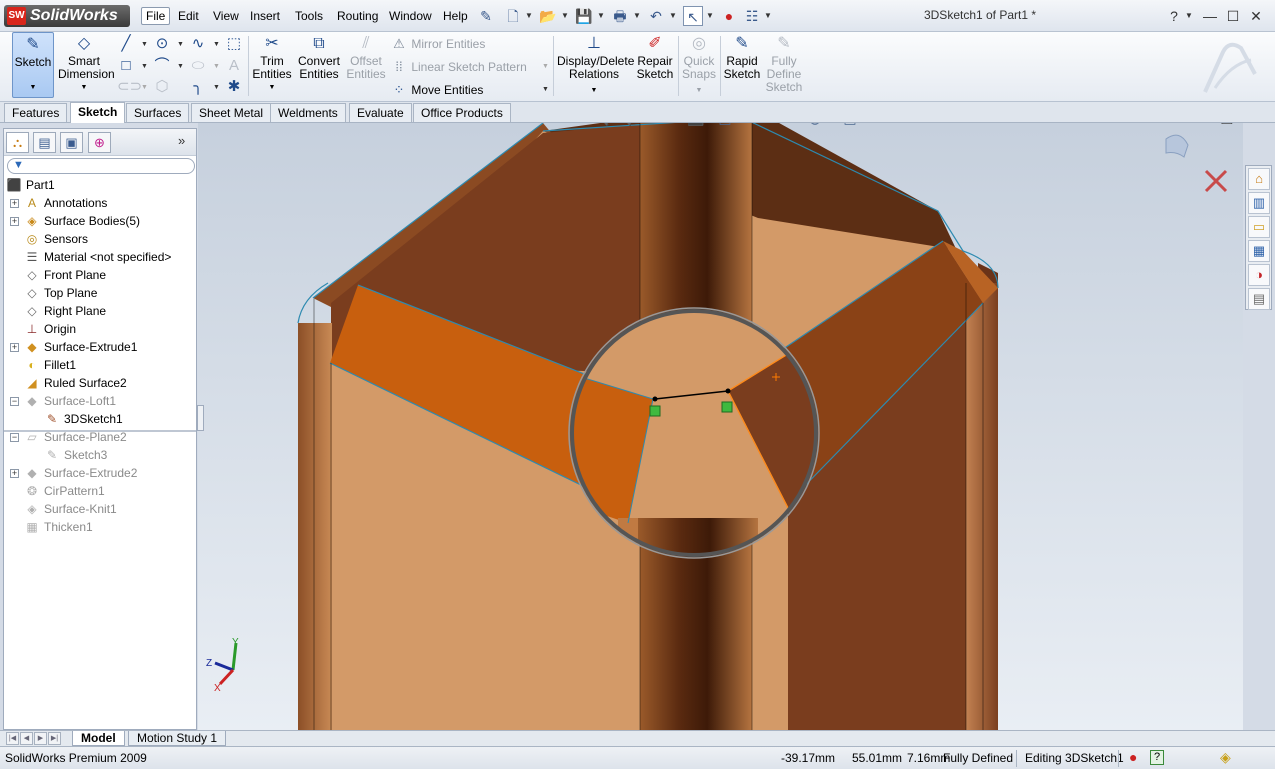 The width and height of the screenshot is (1275, 769). What do you see at coordinates (699, 66) in the screenshot?
I see `quick-snaps-button: ◎ Quick Snaps ▼` at bounding box center [699, 66].